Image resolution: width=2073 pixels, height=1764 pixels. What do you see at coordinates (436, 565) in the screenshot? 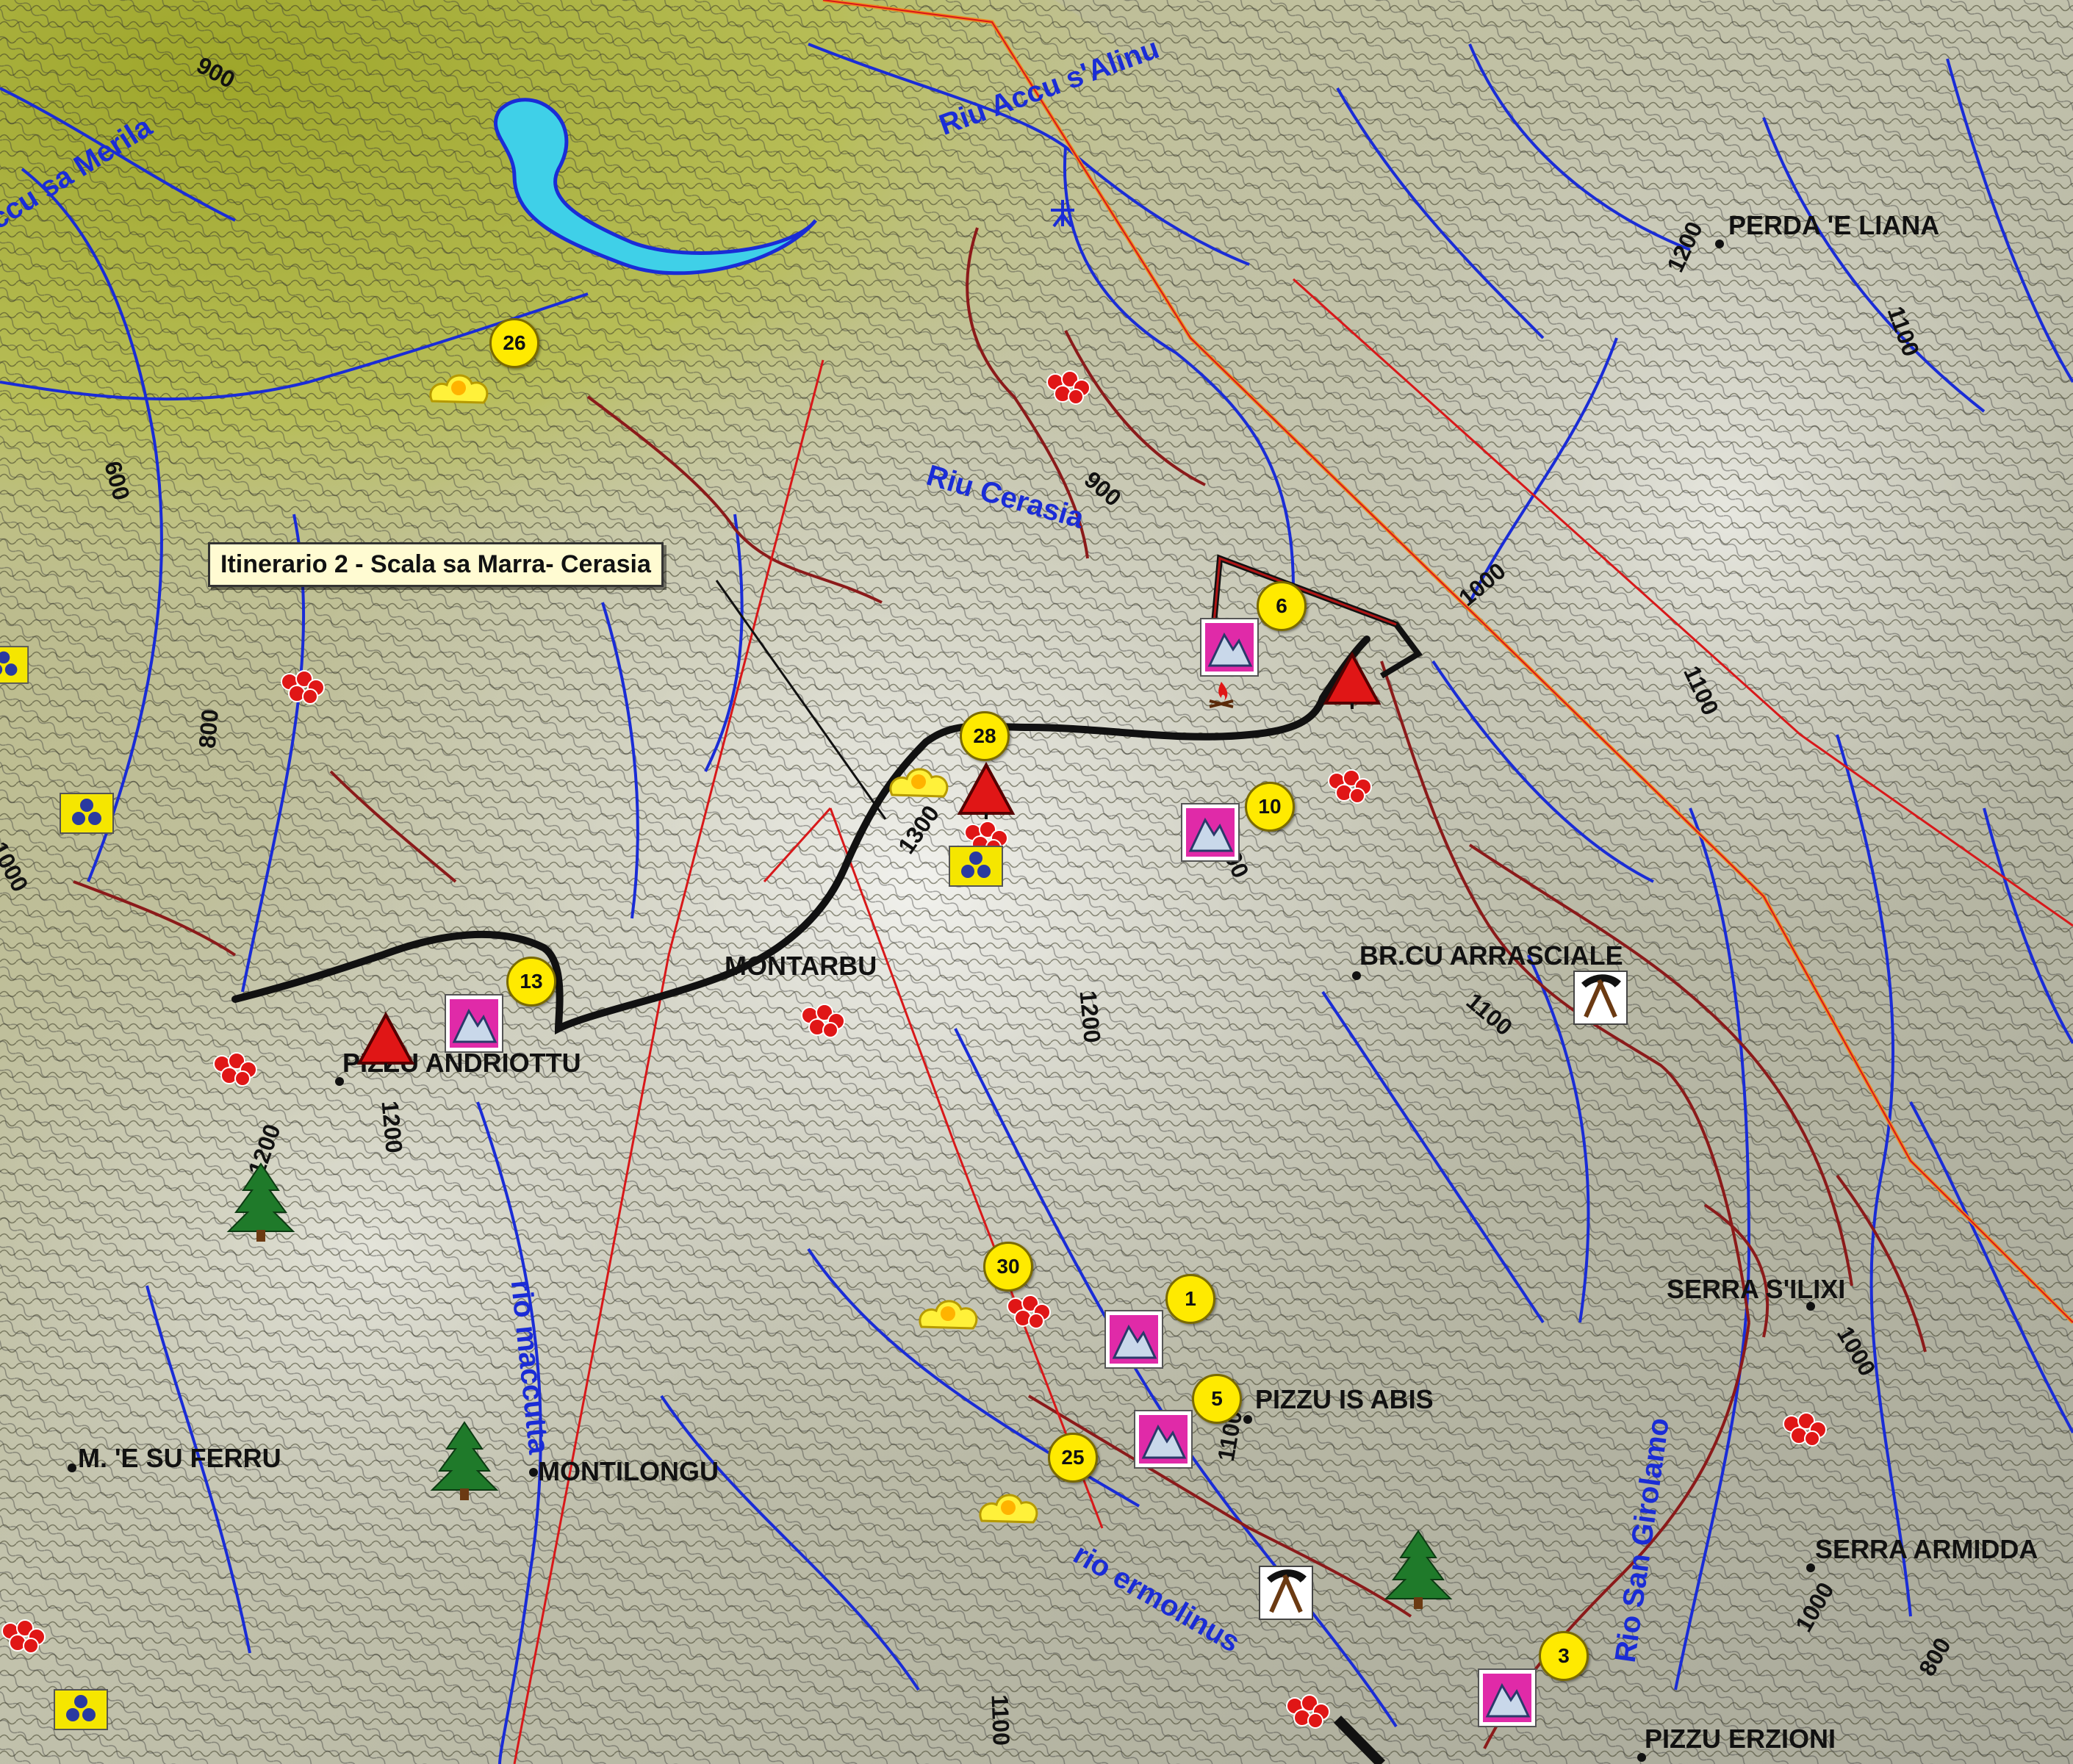
I see `itinerary-callout: Itinerario 2 - Scala sa Marra- Cerasia` at bounding box center [436, 565].